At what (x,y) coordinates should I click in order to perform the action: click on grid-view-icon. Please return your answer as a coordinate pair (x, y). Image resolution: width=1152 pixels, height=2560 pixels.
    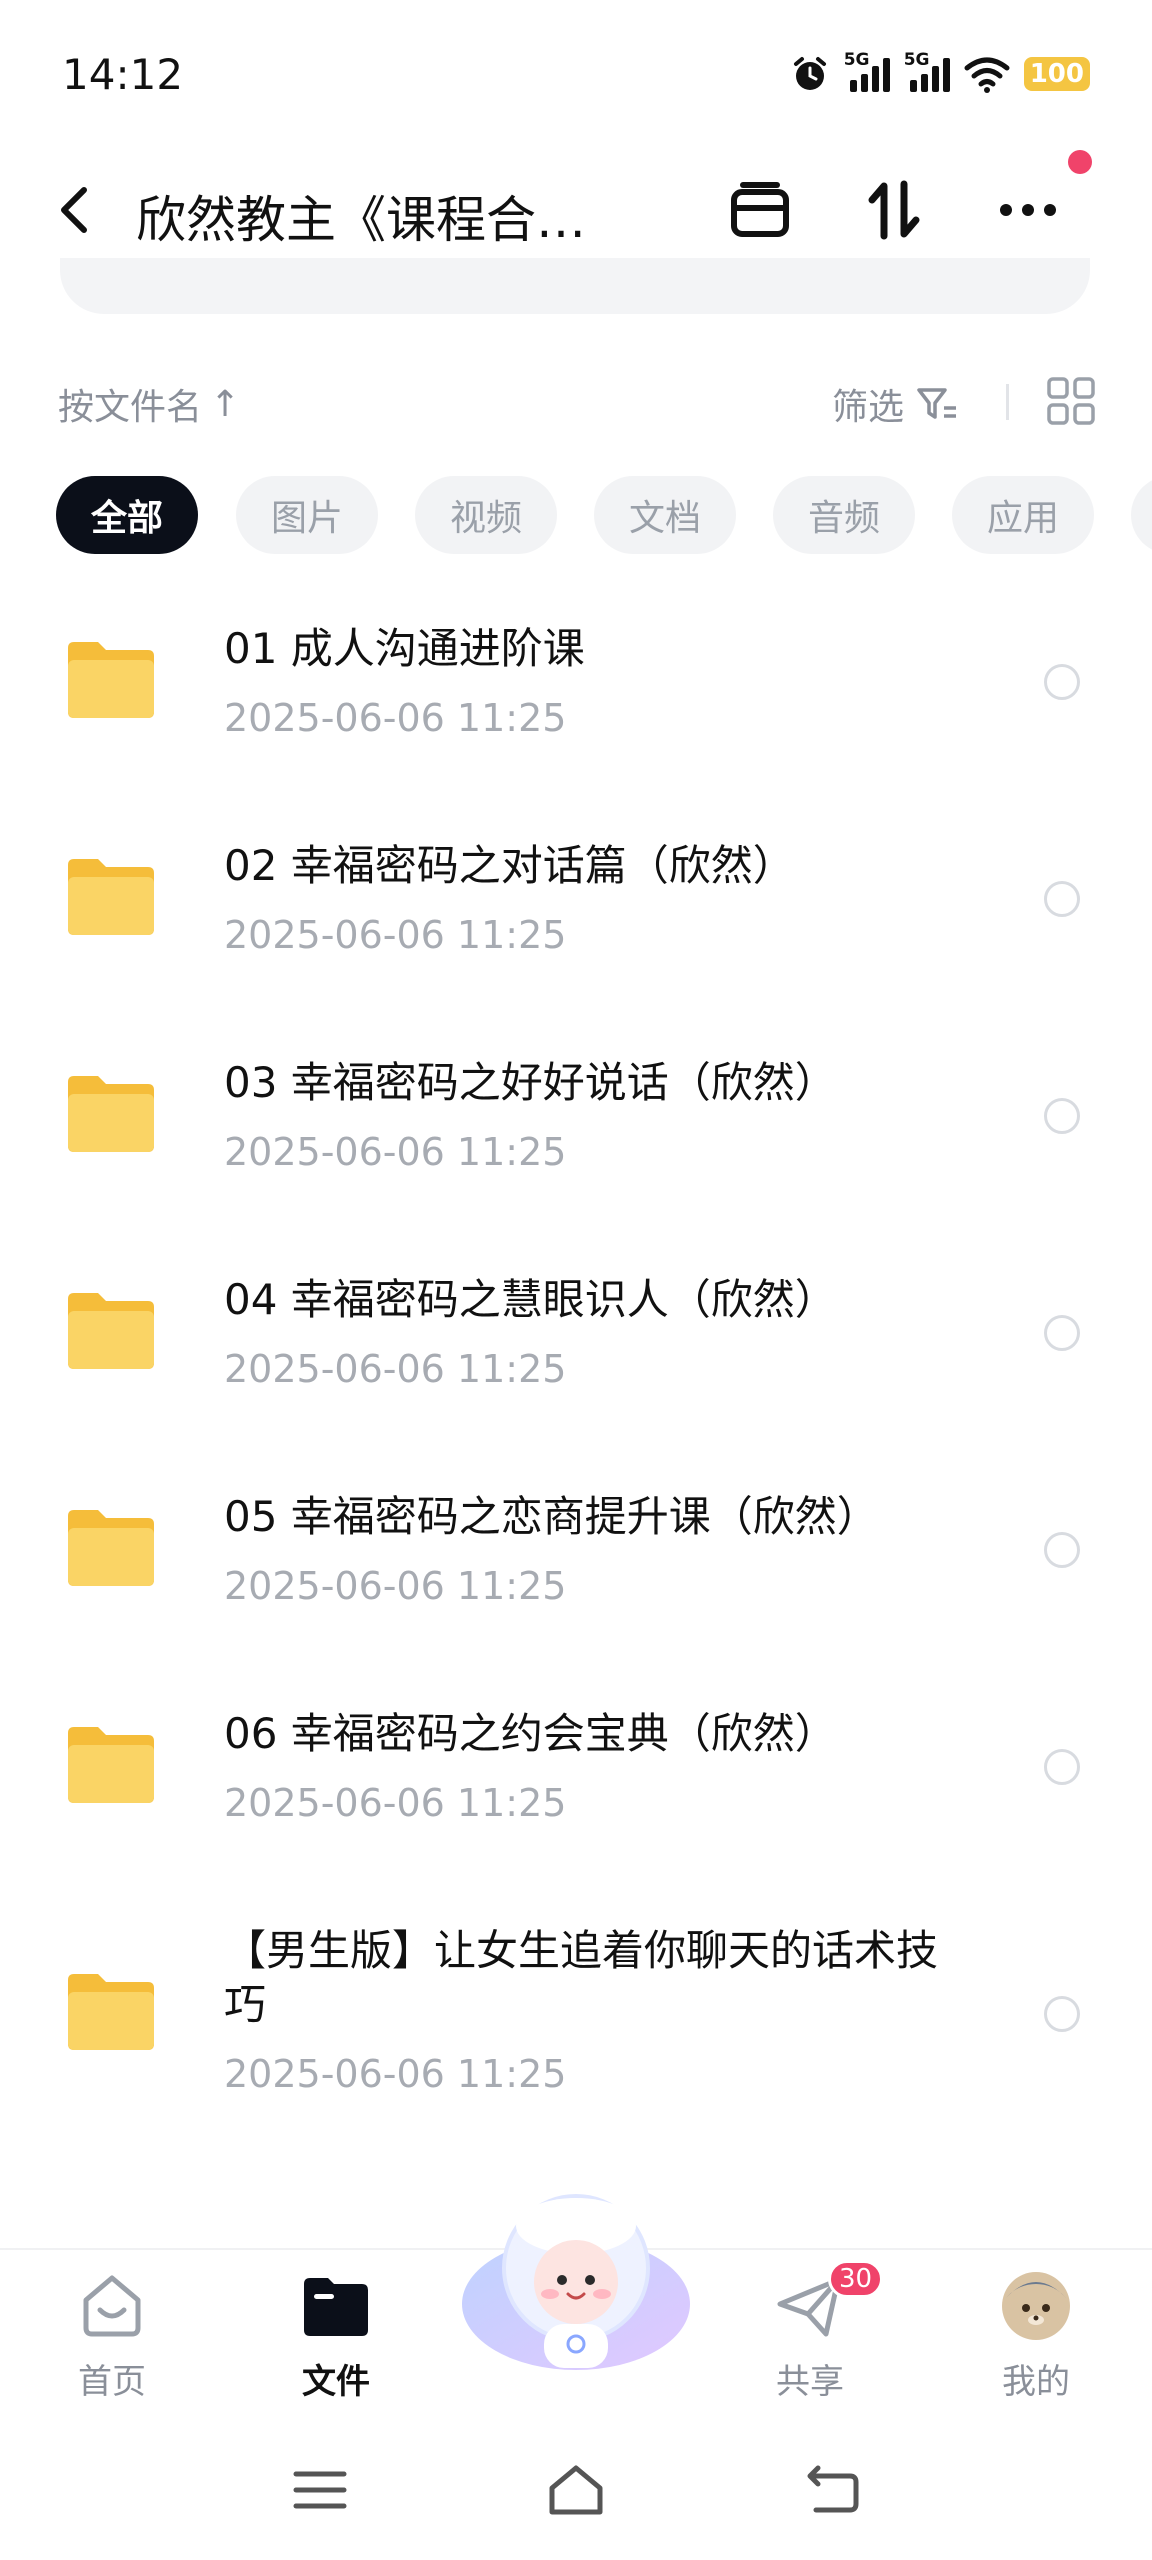
    Looking at the image, I should click on (1071, 401).